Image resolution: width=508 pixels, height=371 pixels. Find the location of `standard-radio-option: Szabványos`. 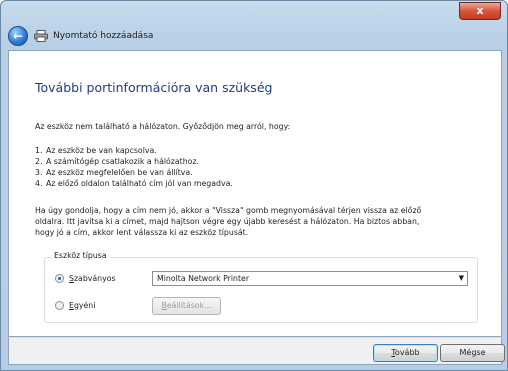

standard-radio-option: Szabványos is located at coordinates (85, 278).